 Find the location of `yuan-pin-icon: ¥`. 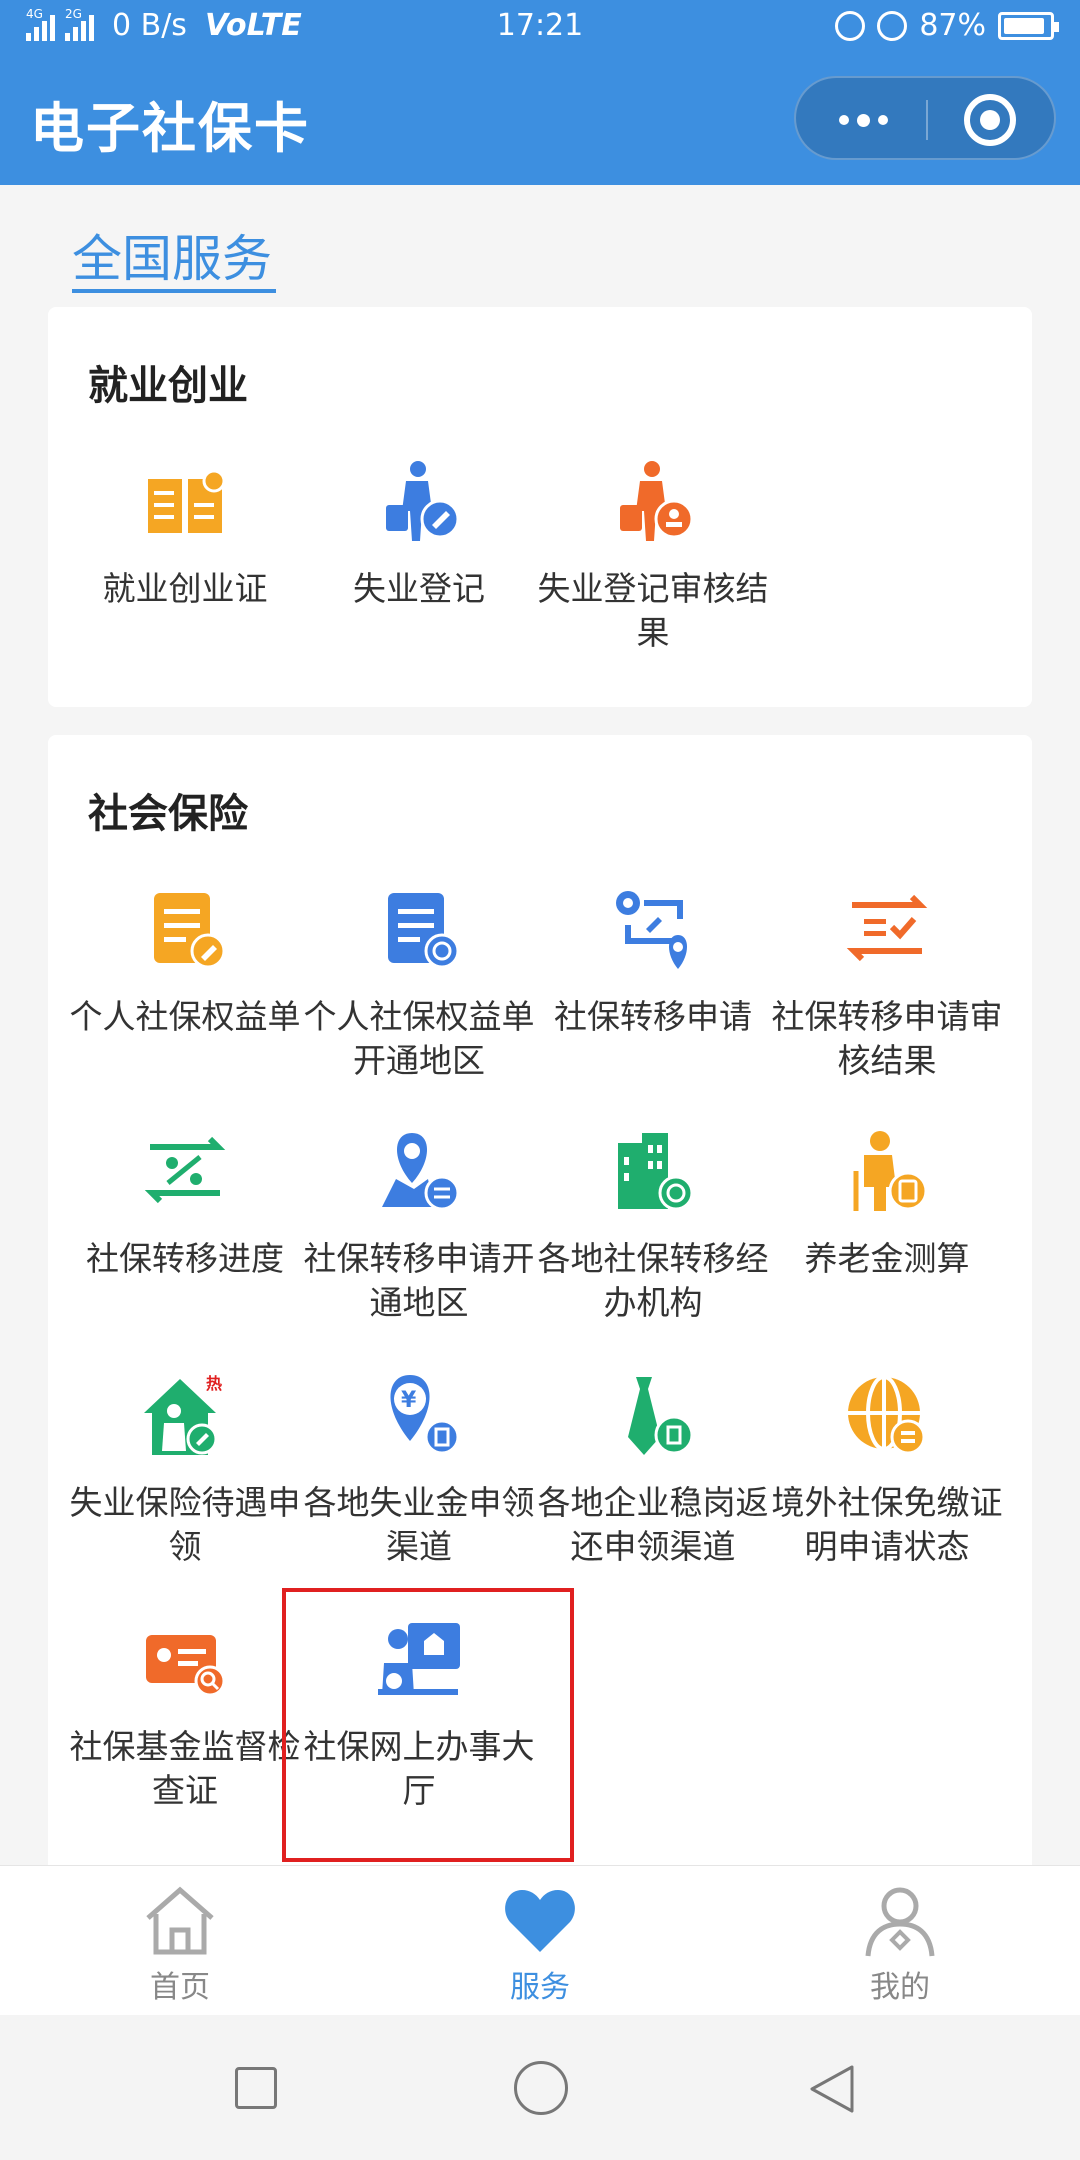

yuan-pin-icon: ¥ is located at coordinates (419, 1416).